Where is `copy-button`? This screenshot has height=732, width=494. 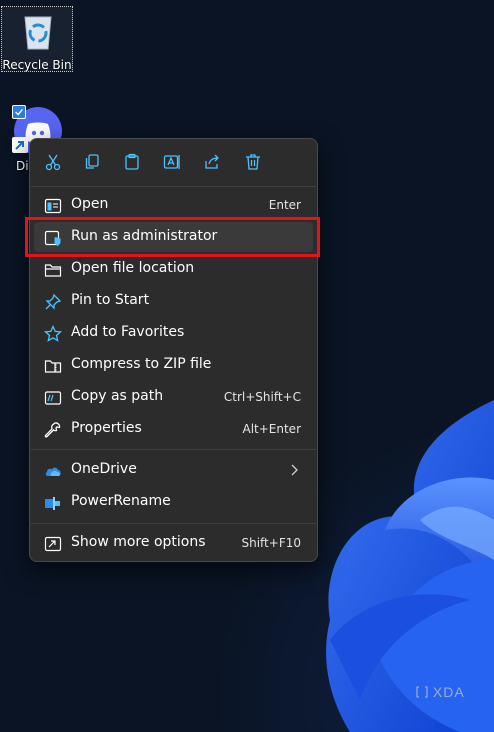 copy-button is located at coordinates (92, 162).